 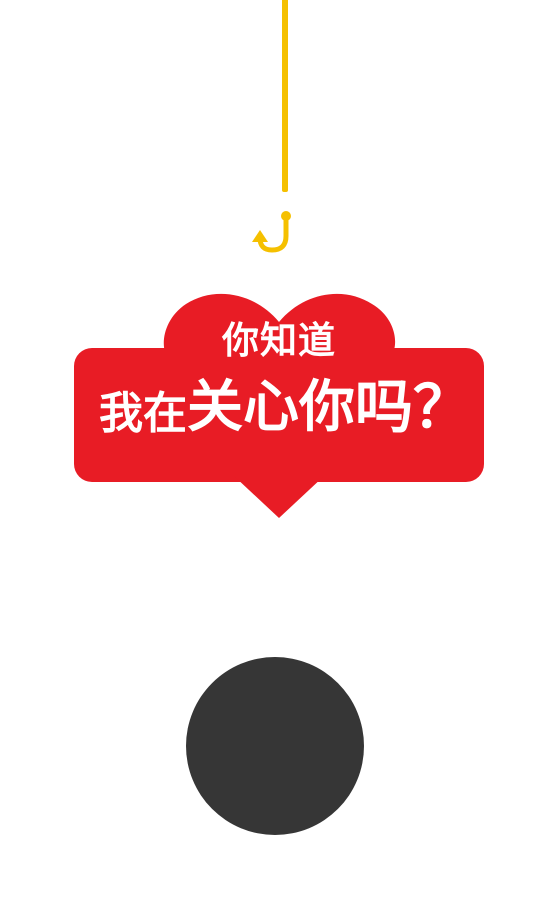 I want to click on badge-text-ma: 吗？, so click(x=412, y=407).